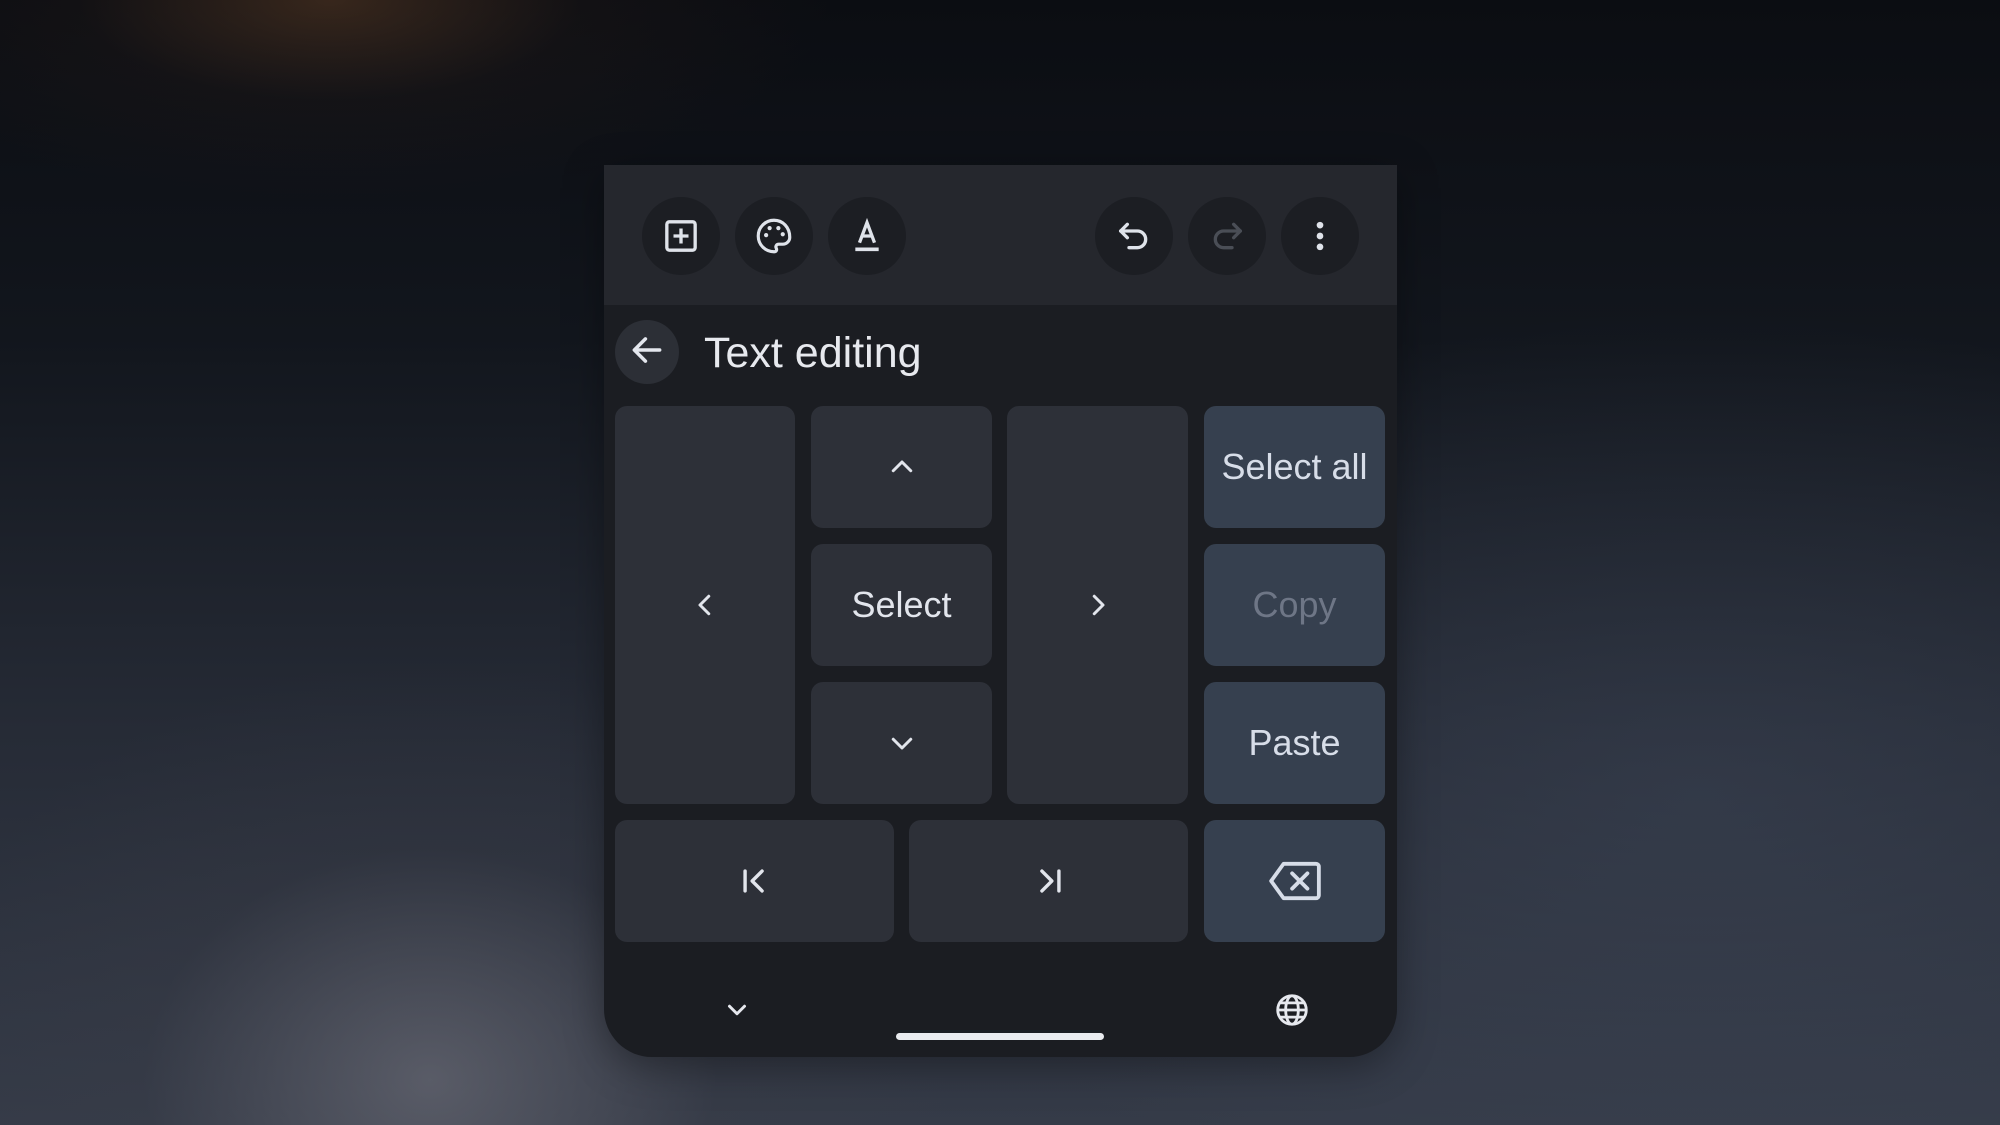 This screenshot has width=2000, height=1125. I want to click on hide-keyboard-button, so click(737, 1012).